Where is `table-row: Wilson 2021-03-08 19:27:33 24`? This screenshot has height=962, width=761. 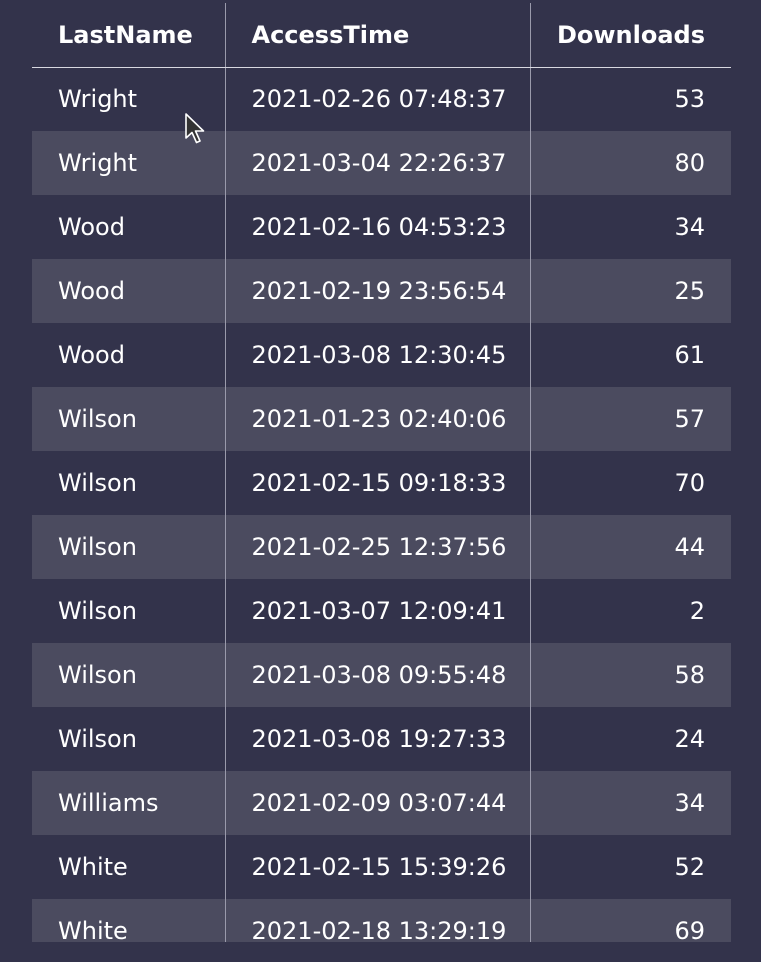
table-row: Wilson 2021-03-08 19:27:33 24 is located at coordinates (381, 739).